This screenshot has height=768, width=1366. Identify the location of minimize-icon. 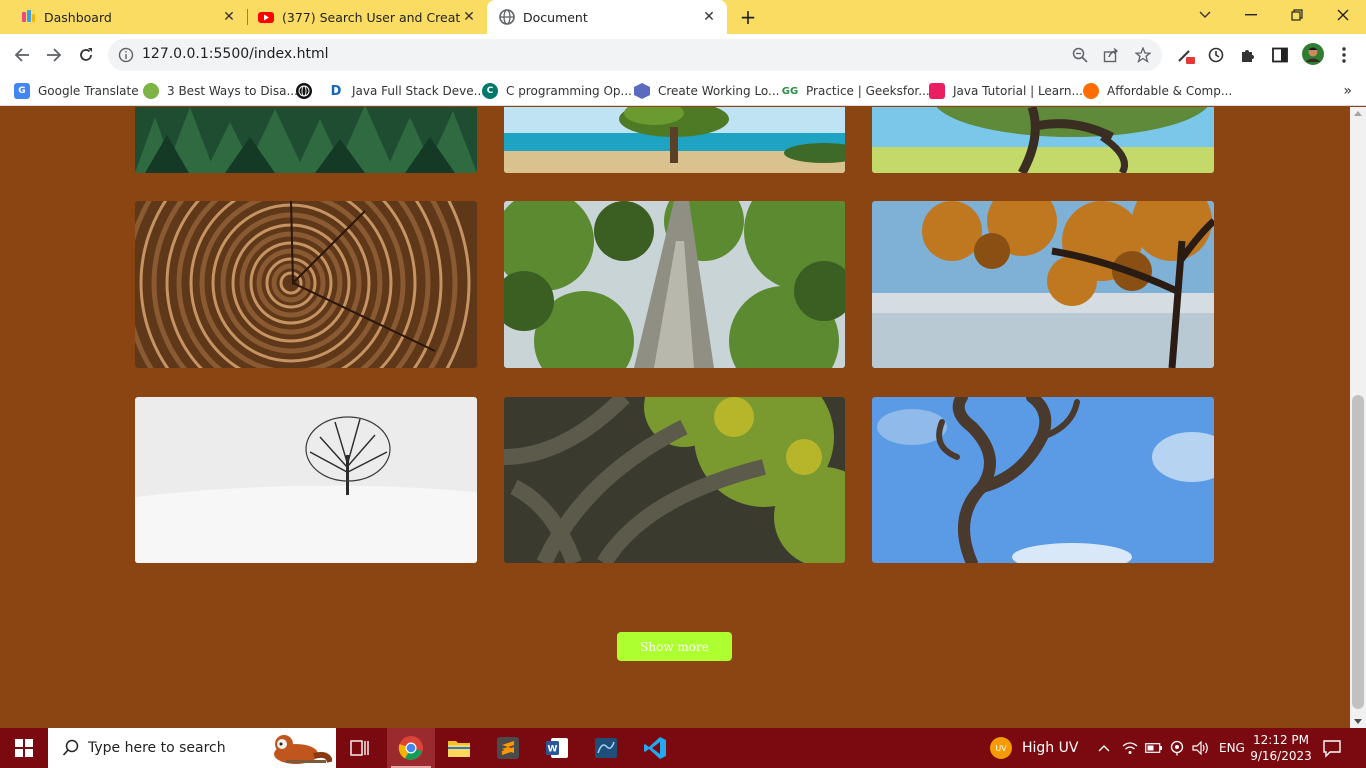
(1251, 15).